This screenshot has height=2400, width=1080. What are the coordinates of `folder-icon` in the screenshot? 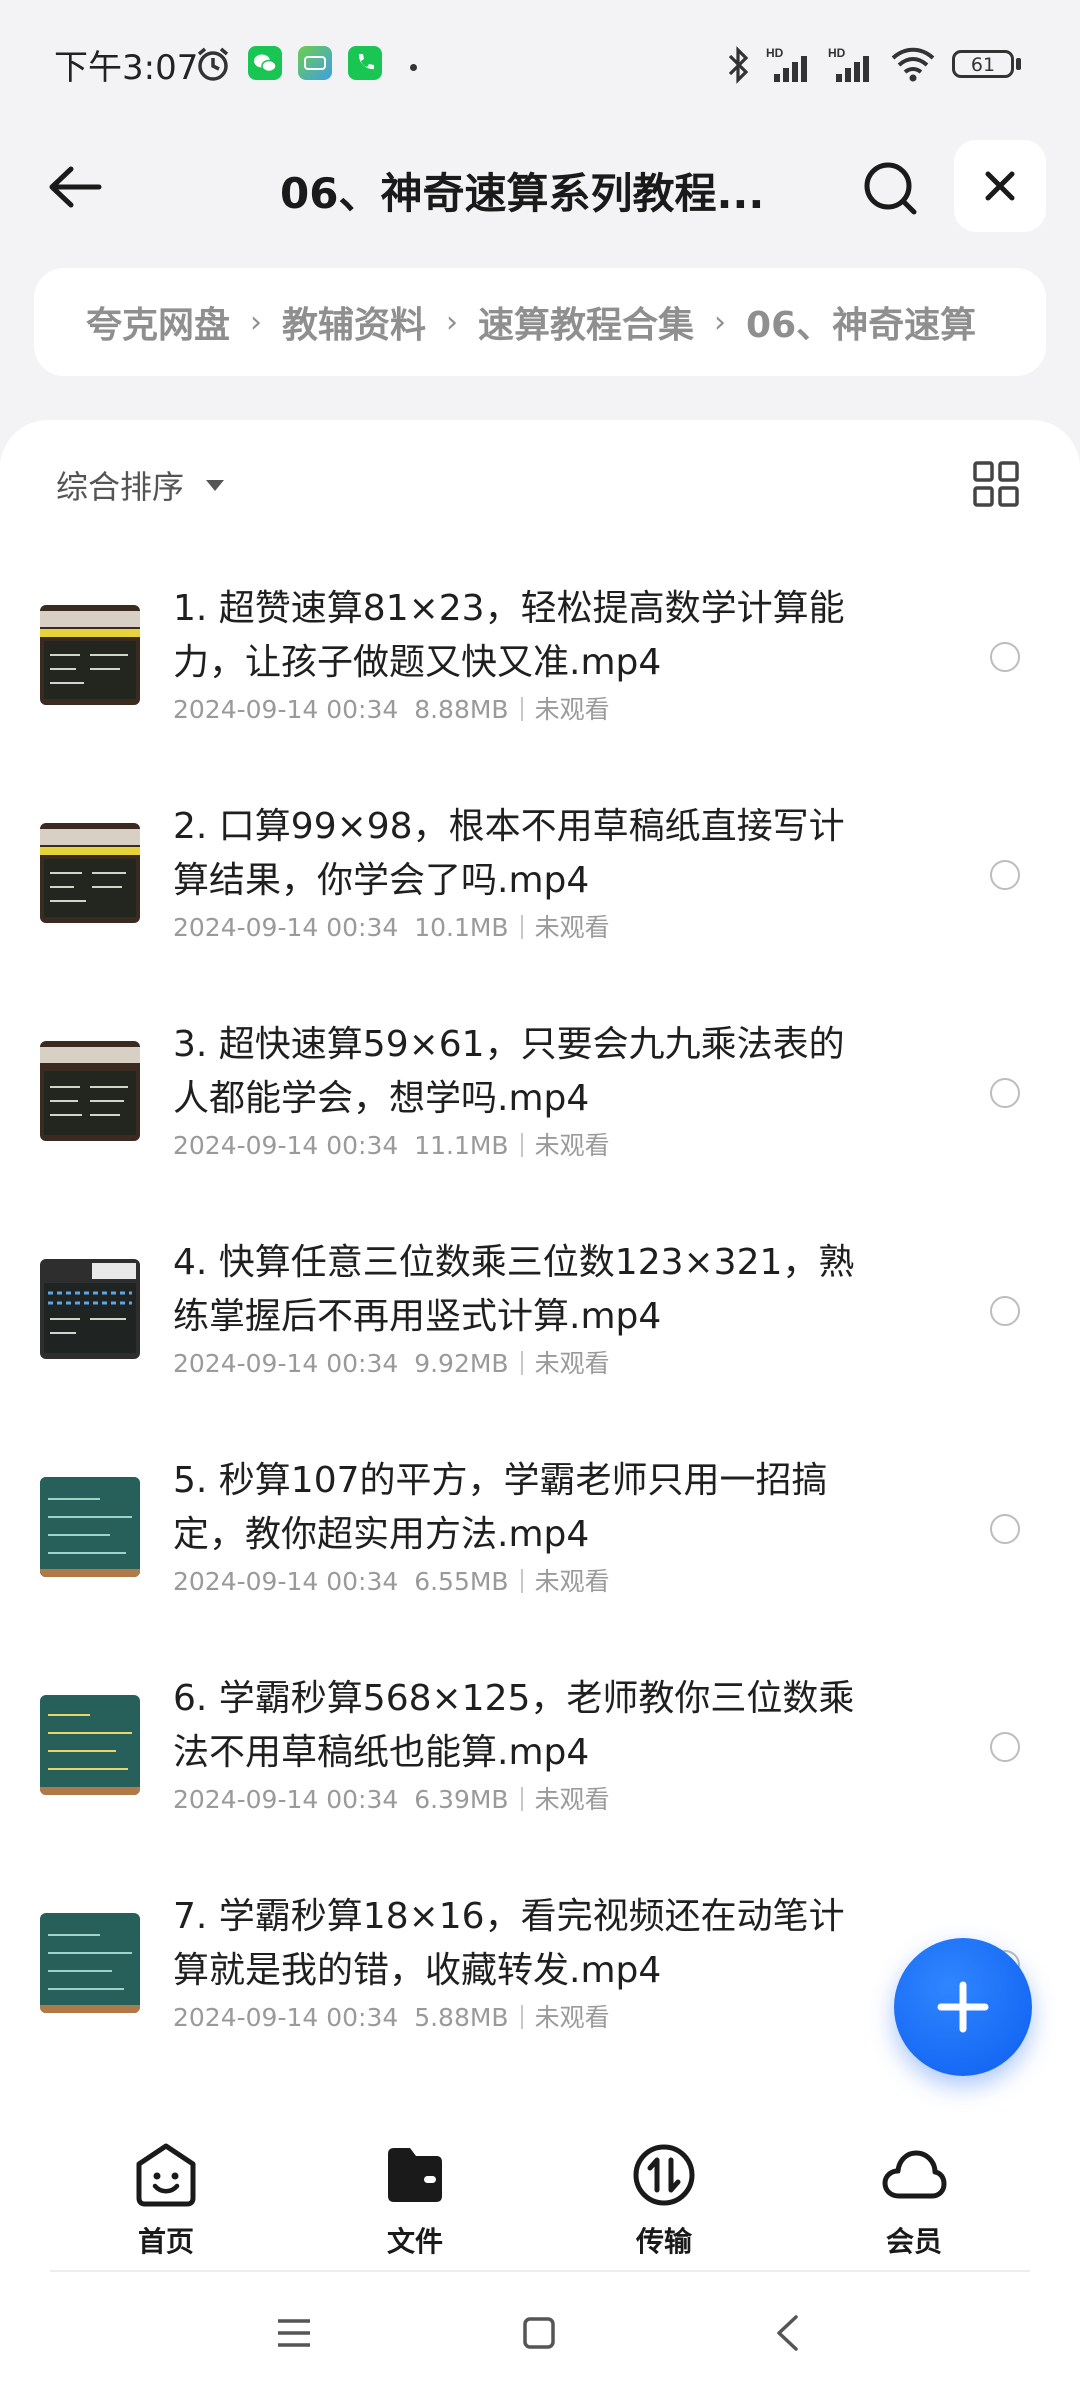 It's located at (415, 2175).